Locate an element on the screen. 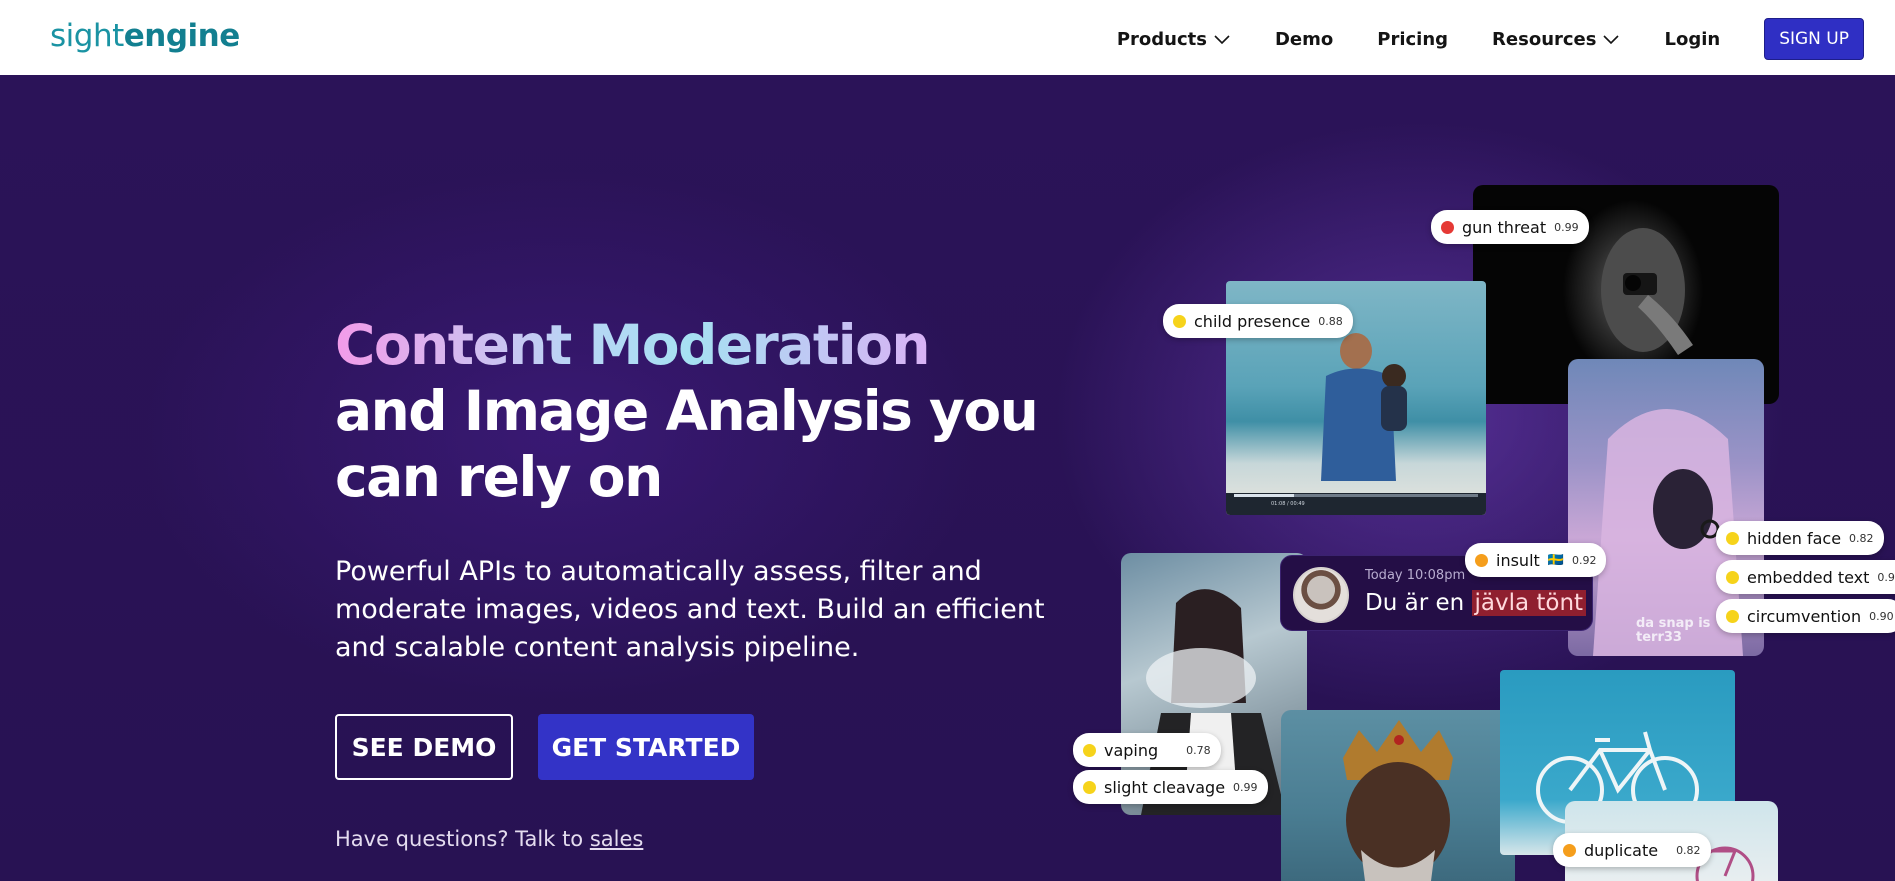 The height and width of the screenshot is (881, 1895). nav-products-label: Products is located at coordinates (1161, 39).